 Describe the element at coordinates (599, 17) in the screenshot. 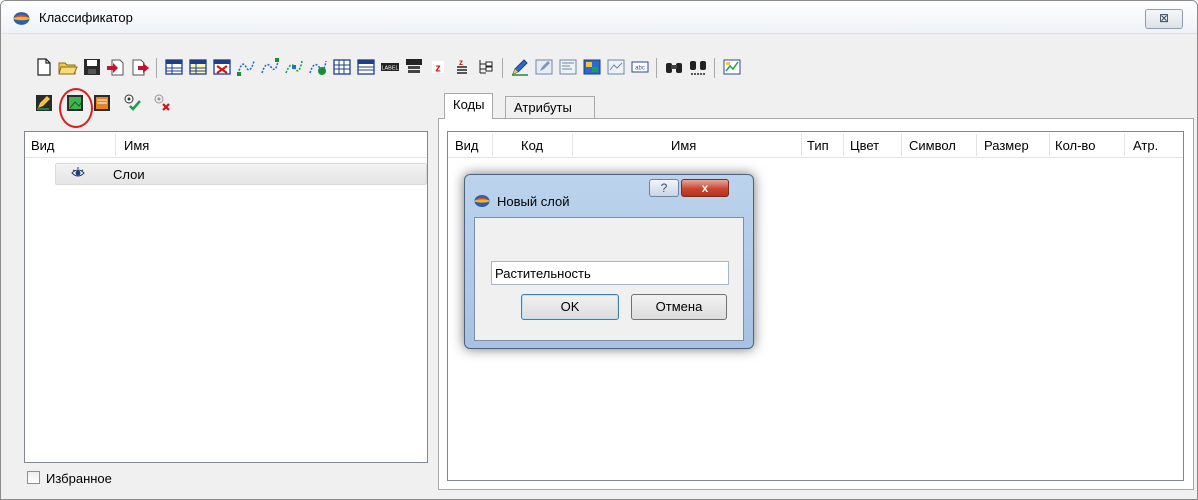

I see `title-bar: Классификатор ⊠` at that location.